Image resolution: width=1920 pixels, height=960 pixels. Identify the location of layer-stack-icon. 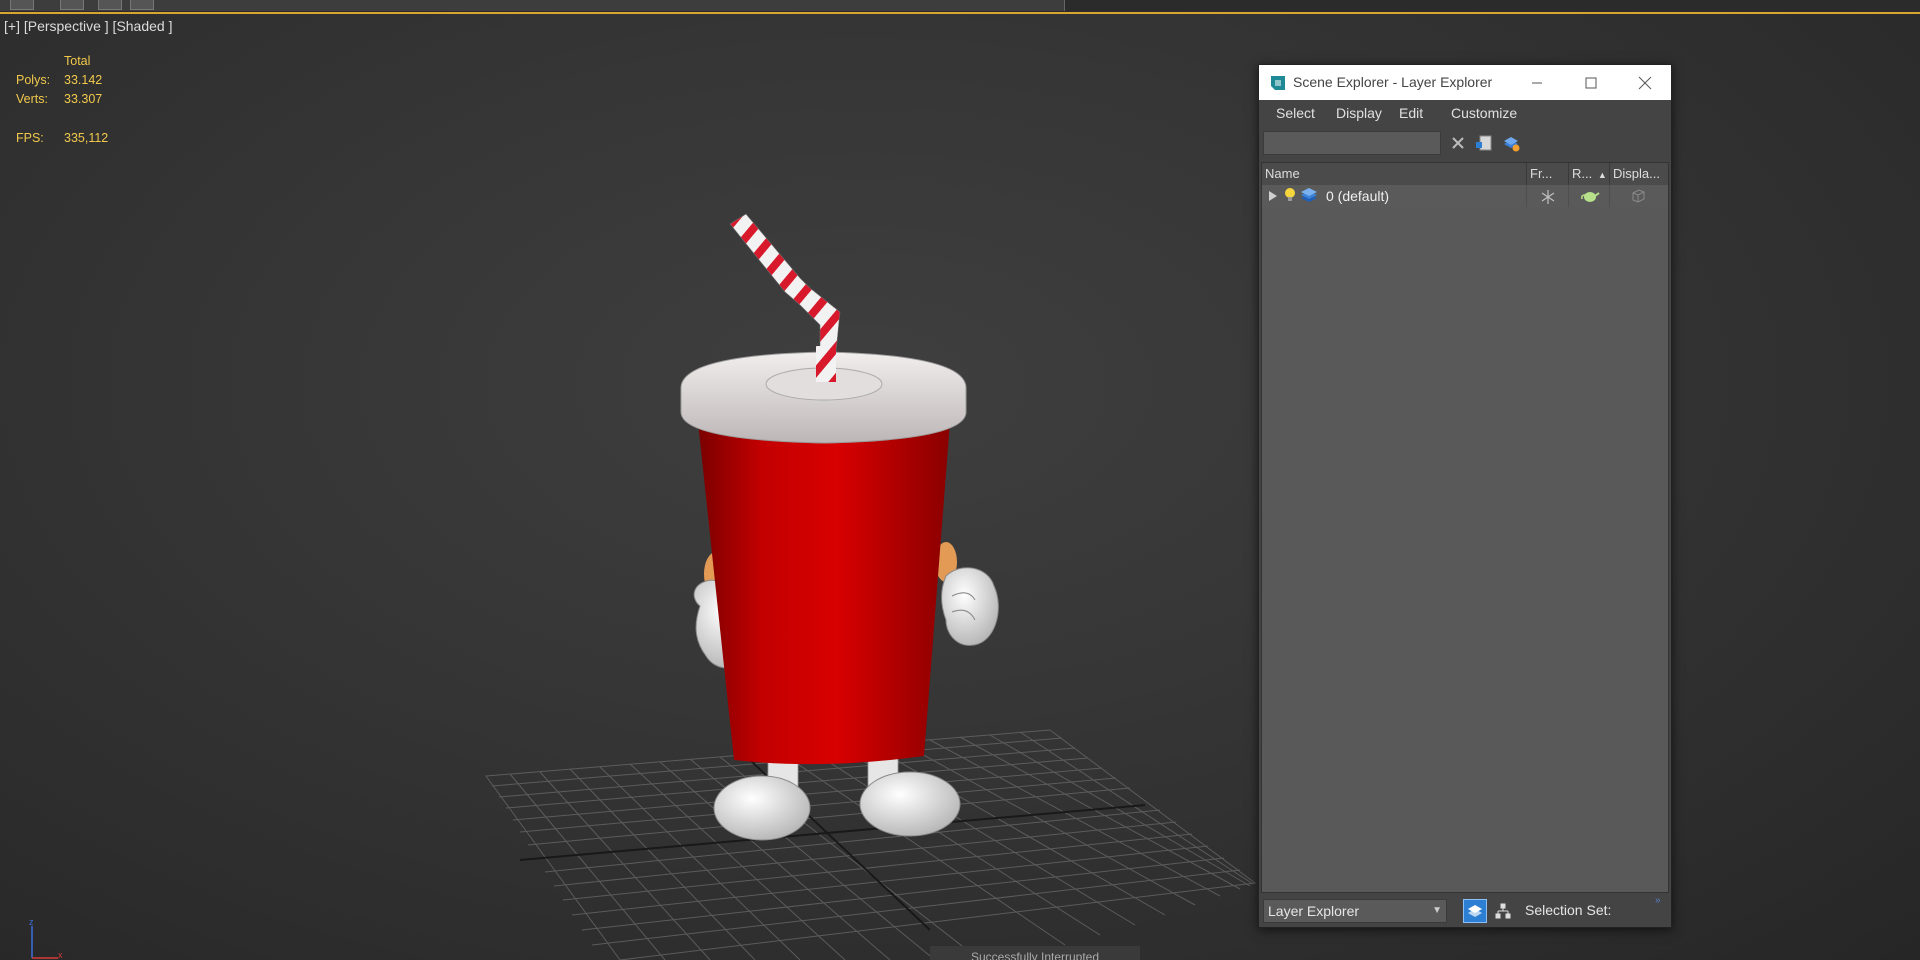
(1309, 195).